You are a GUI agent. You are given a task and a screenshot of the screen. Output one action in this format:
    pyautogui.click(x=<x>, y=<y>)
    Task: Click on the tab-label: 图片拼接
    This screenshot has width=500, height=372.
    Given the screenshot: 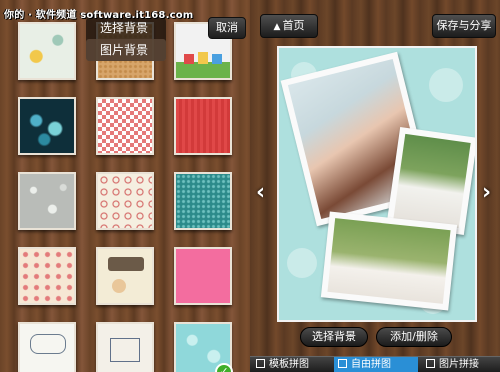 What is the action you would take?
    pyautogui.click(x=459, y=364)
    